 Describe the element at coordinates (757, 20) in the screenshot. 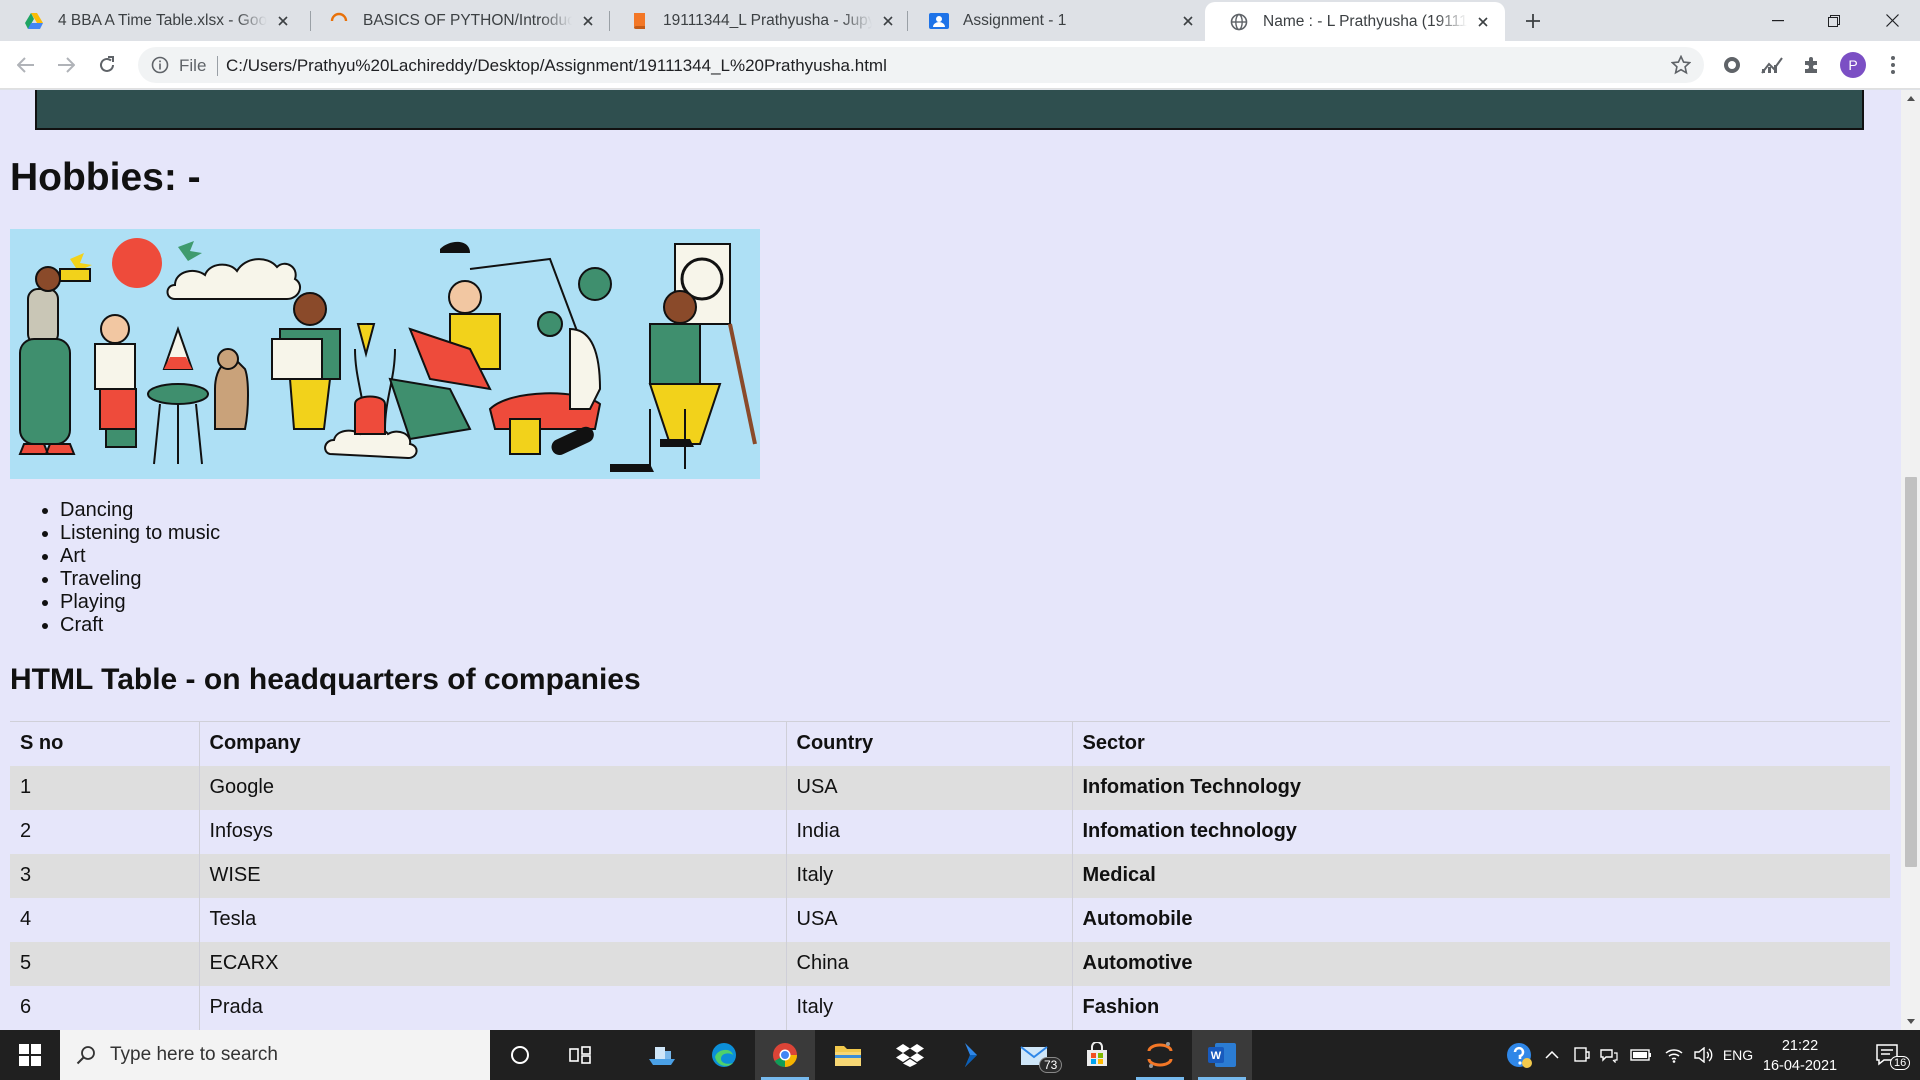

I see `tab-jupyter: 19111344_L Prathyusha - Jupyter` at that location.